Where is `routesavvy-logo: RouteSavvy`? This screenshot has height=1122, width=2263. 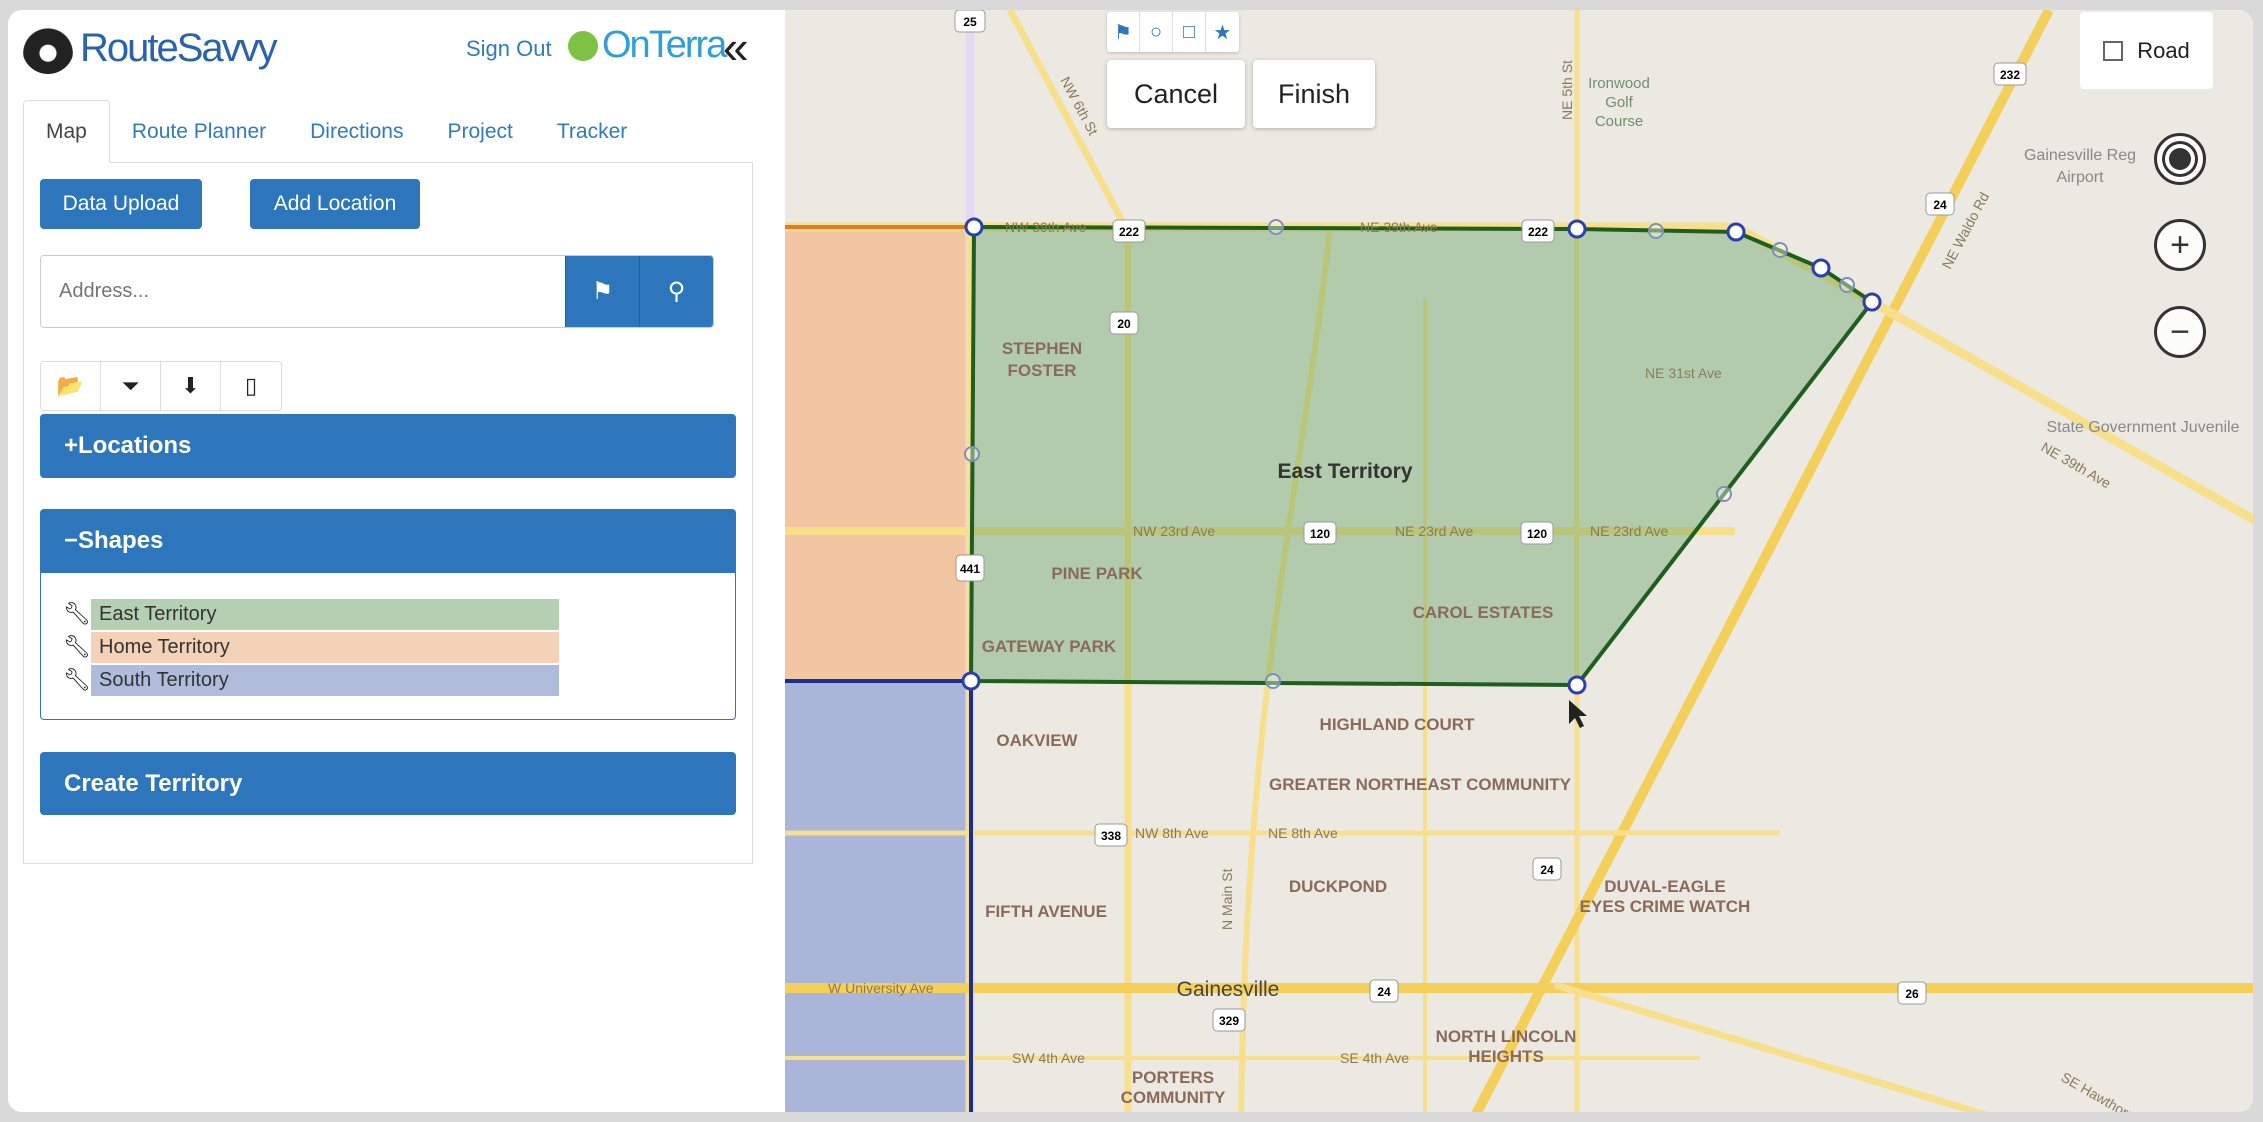
routesavvy-logo: RouteSavvy is located at coordinates (150, 48).